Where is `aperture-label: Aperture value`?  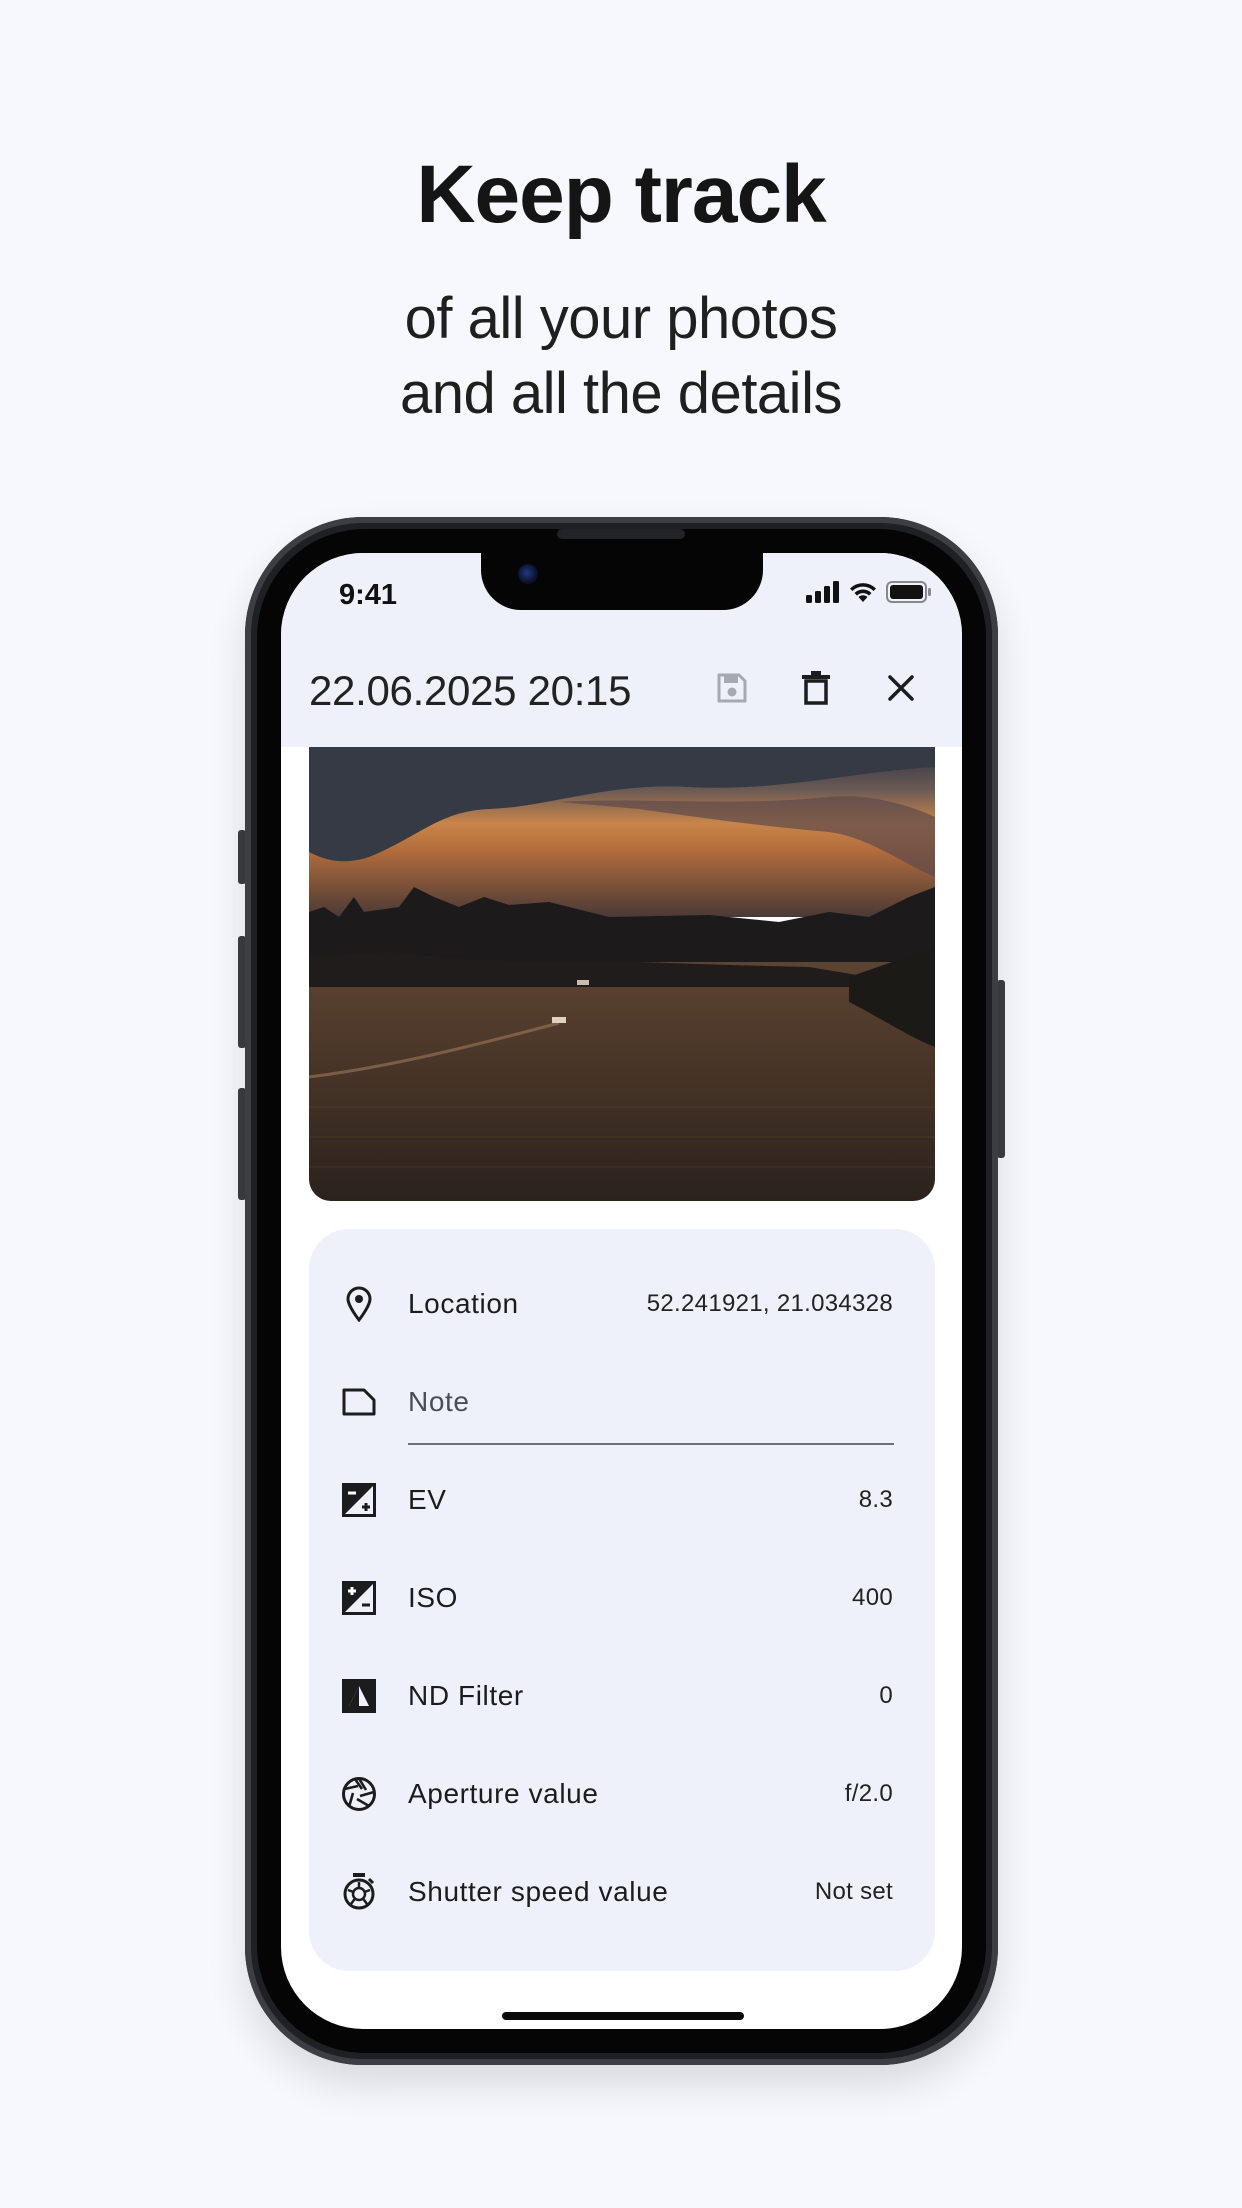 aperture-label: Aperture value is located at coordinates (503, 1793).